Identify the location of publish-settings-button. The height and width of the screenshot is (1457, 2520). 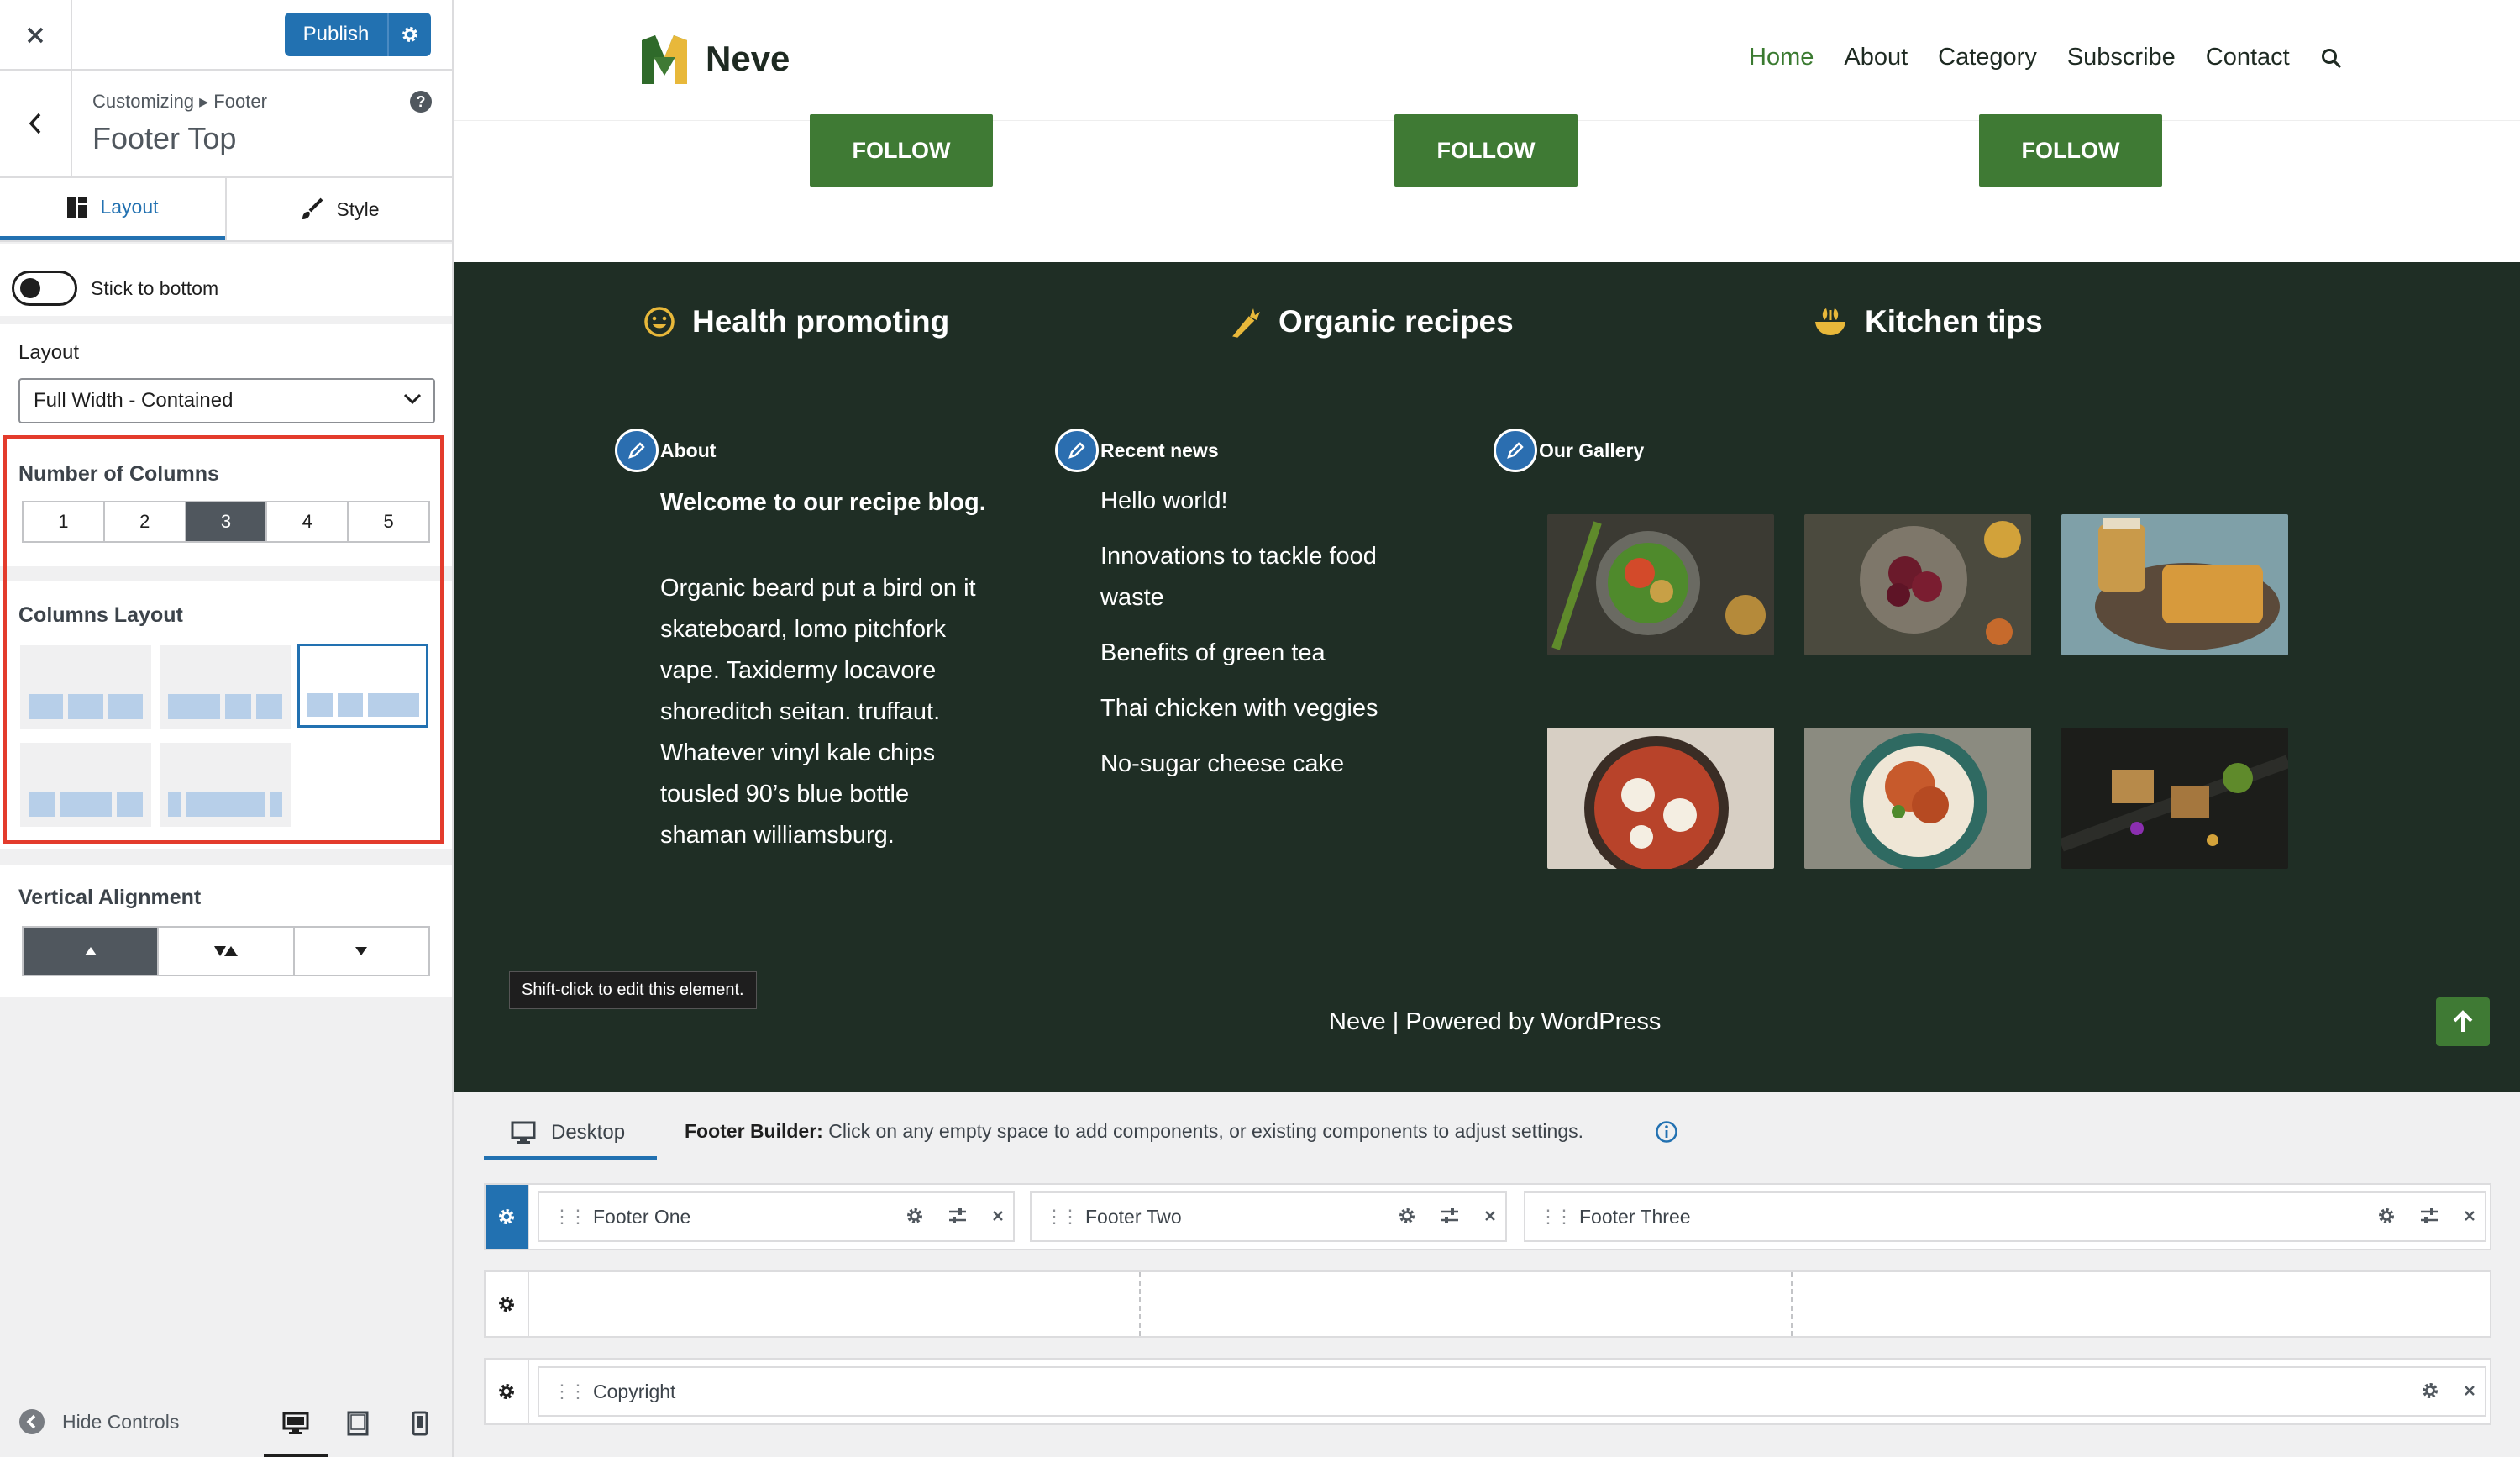
(410, 34).